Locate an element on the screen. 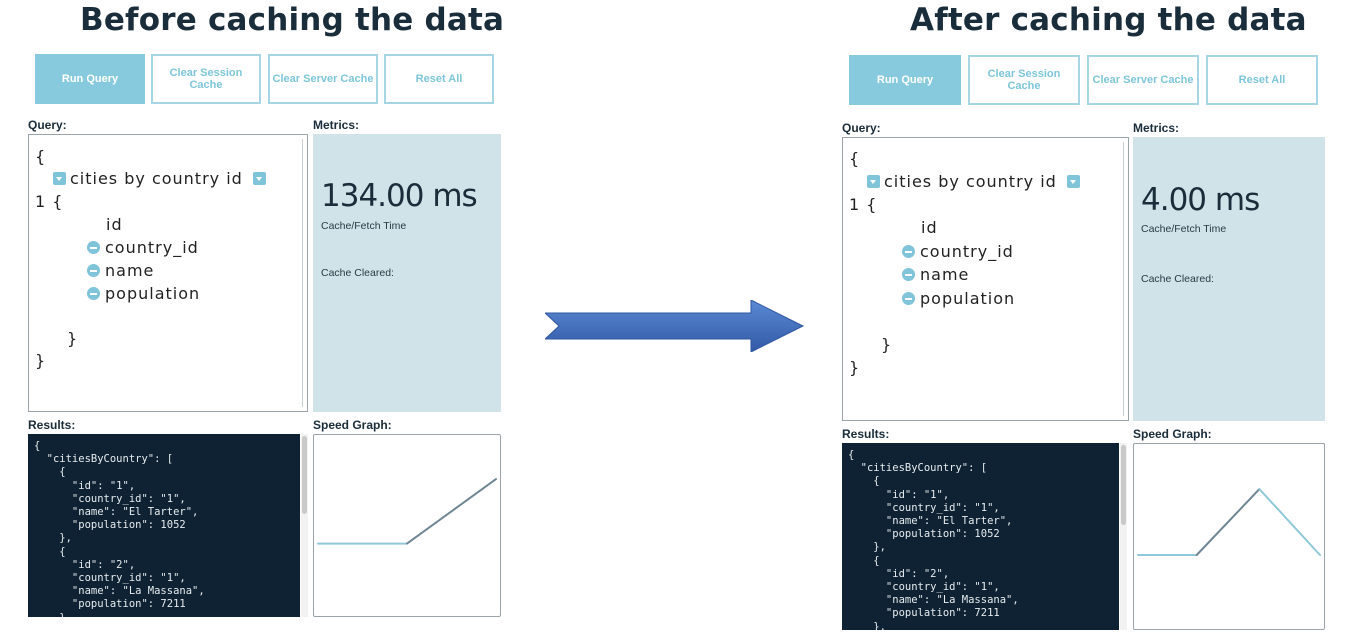 The height and width of the screenshot is (643, 1349). right-arrow-icon is located at coordinates (675, 326).